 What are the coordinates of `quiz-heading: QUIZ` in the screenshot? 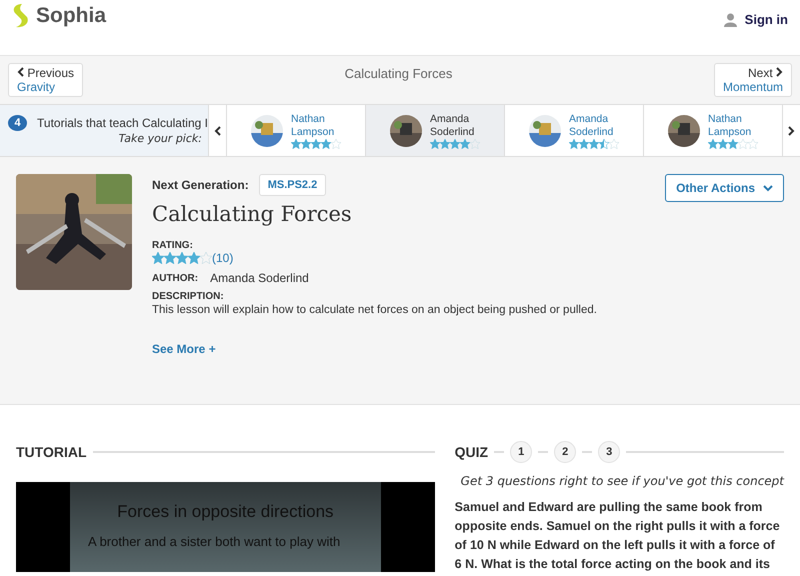 It's located at (471, 452).